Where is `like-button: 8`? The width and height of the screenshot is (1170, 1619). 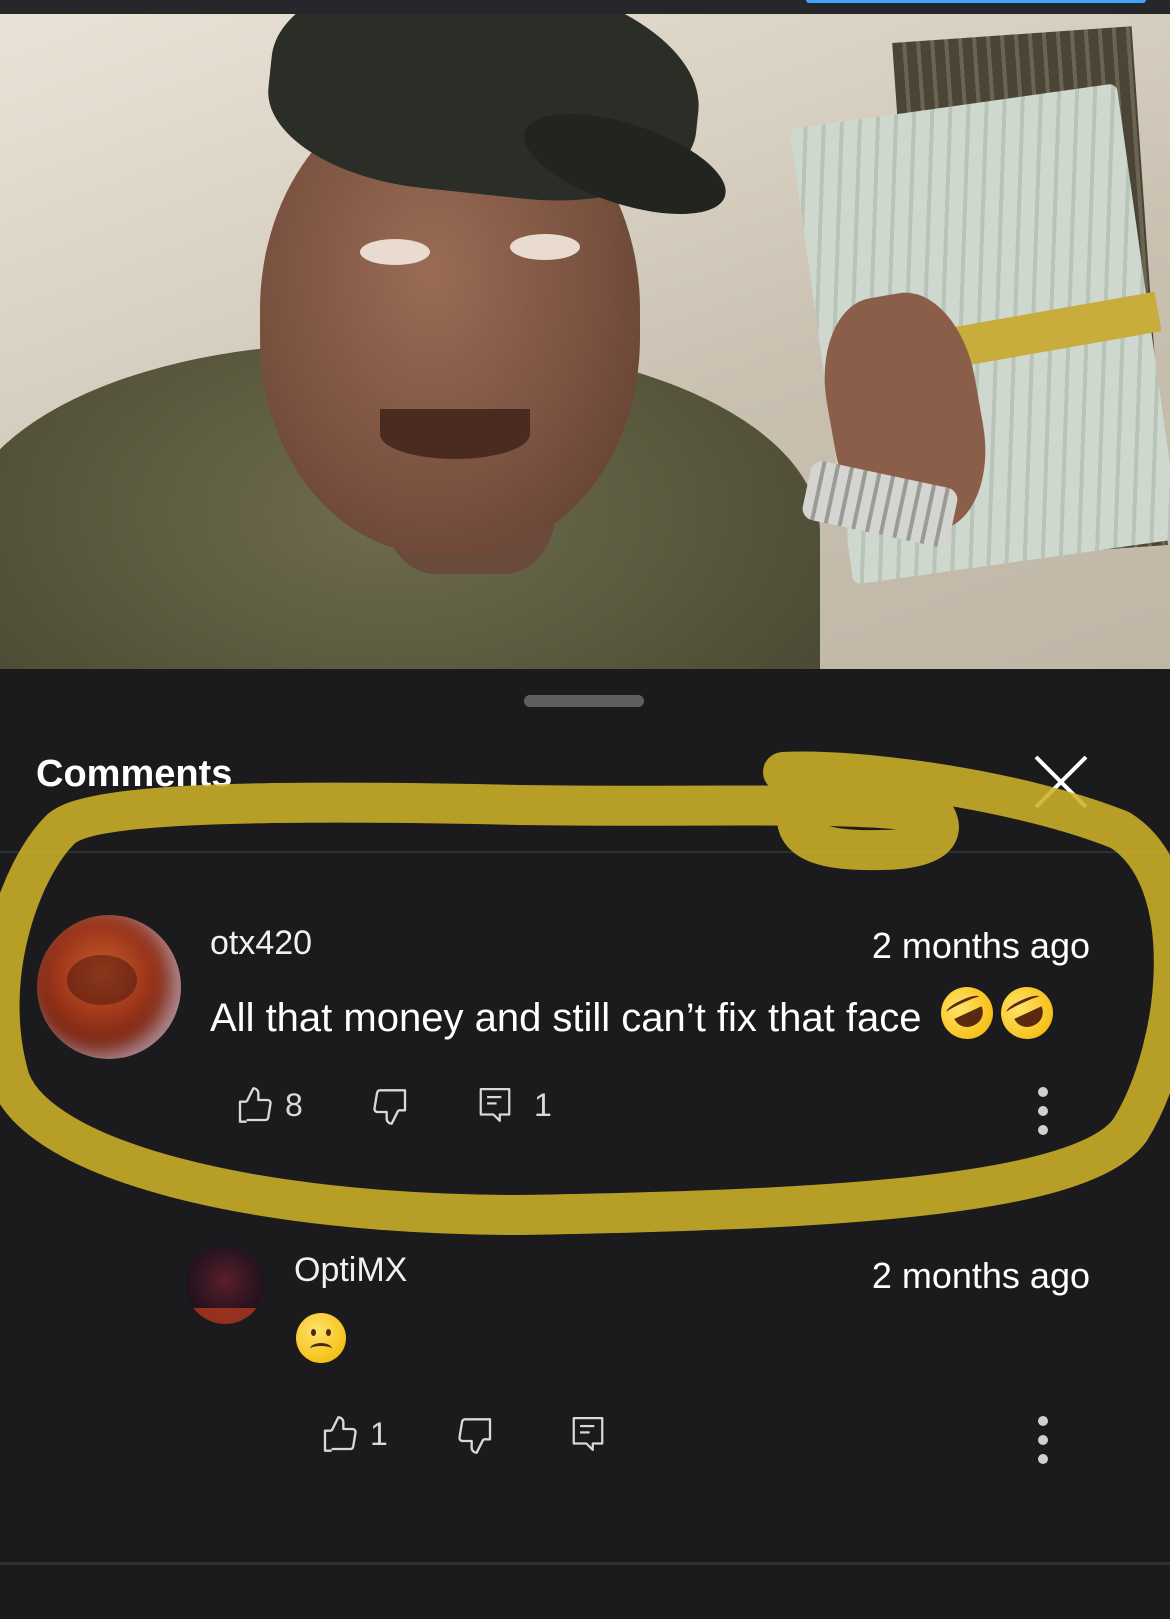 like-button: 8 is located at coordinates (269, 1105).